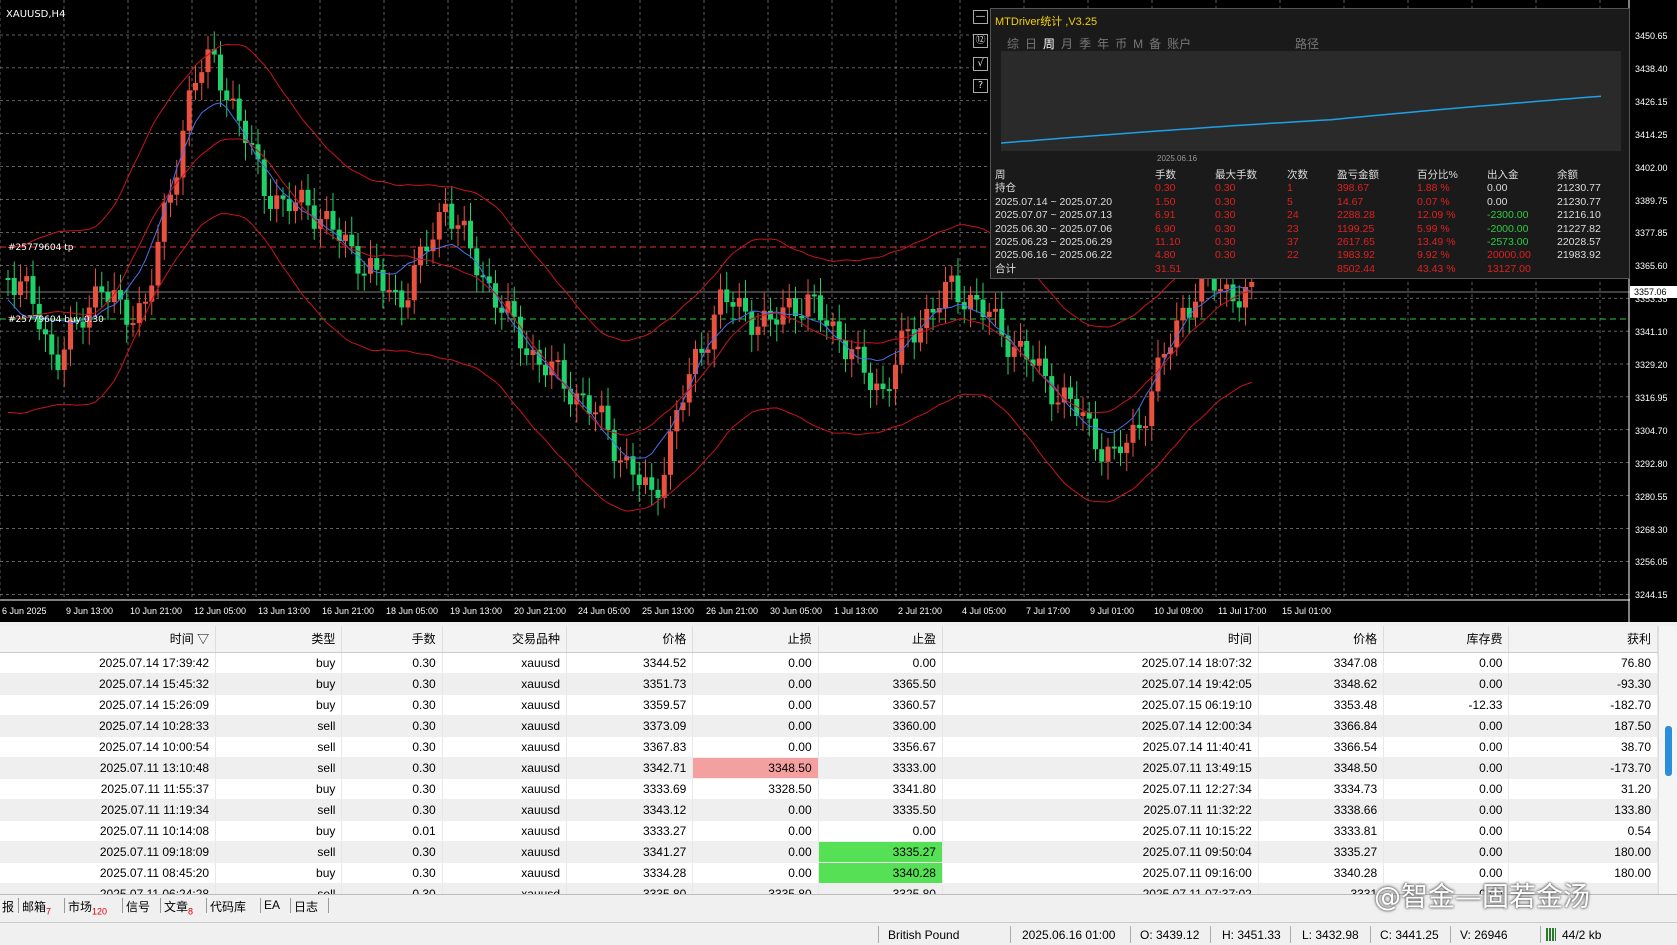 This screenshot has height=945, width=1677. I want to click on trade-cell: 3341.27, so click(630, 852).